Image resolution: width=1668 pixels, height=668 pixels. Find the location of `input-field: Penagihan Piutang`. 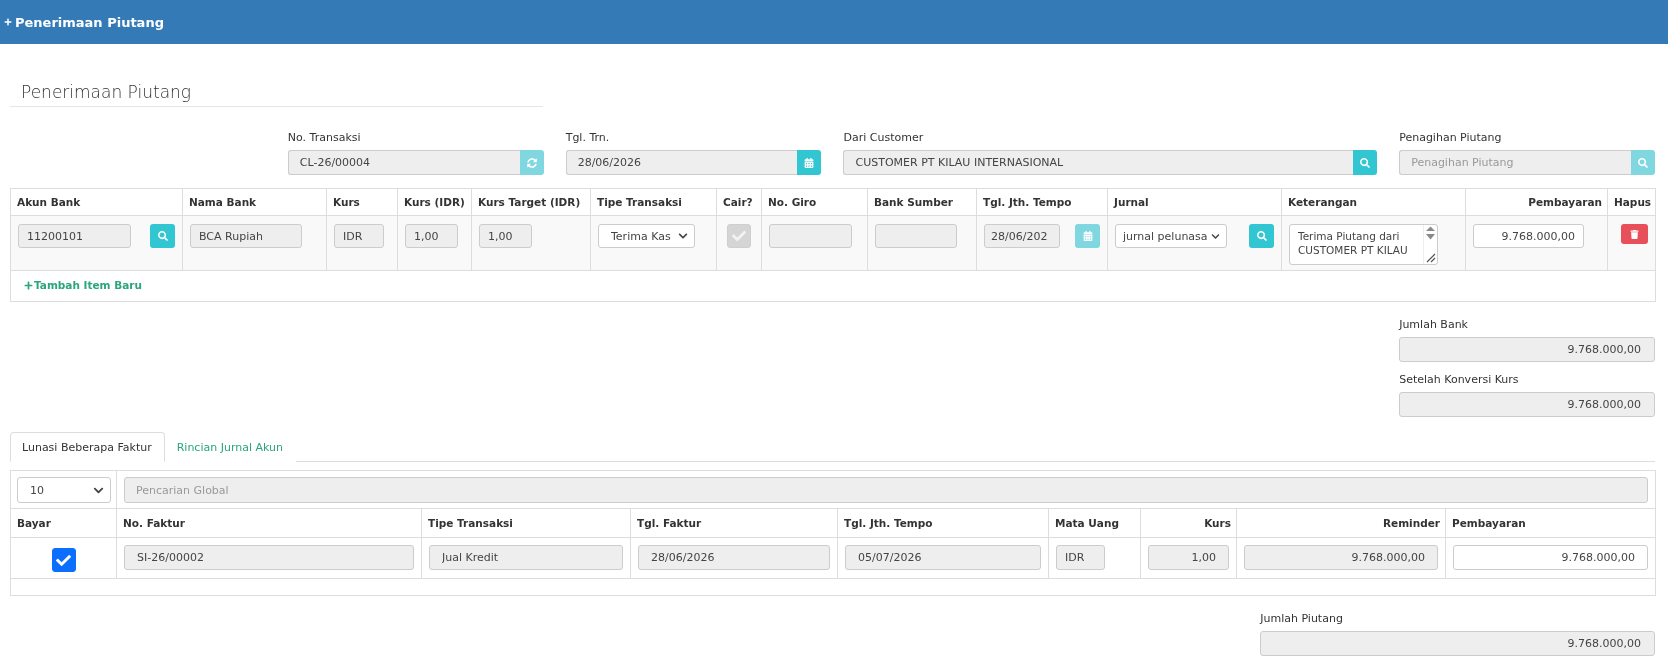

input-field: Penagihan Piutang is located at coordinates (1515, 162).